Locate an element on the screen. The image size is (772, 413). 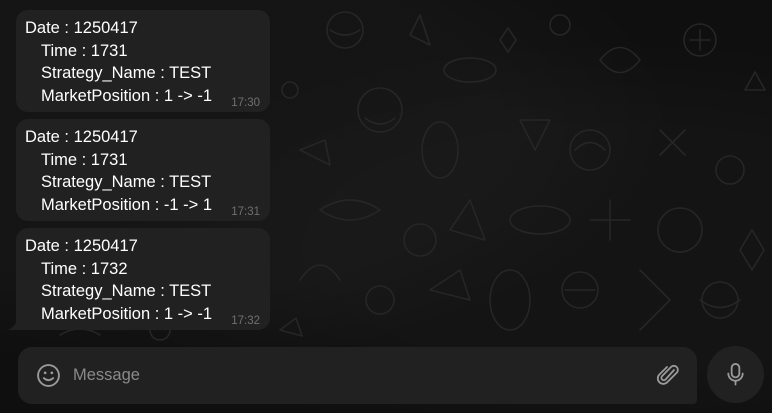
bubble-tail is located at coordinates (13, 324).